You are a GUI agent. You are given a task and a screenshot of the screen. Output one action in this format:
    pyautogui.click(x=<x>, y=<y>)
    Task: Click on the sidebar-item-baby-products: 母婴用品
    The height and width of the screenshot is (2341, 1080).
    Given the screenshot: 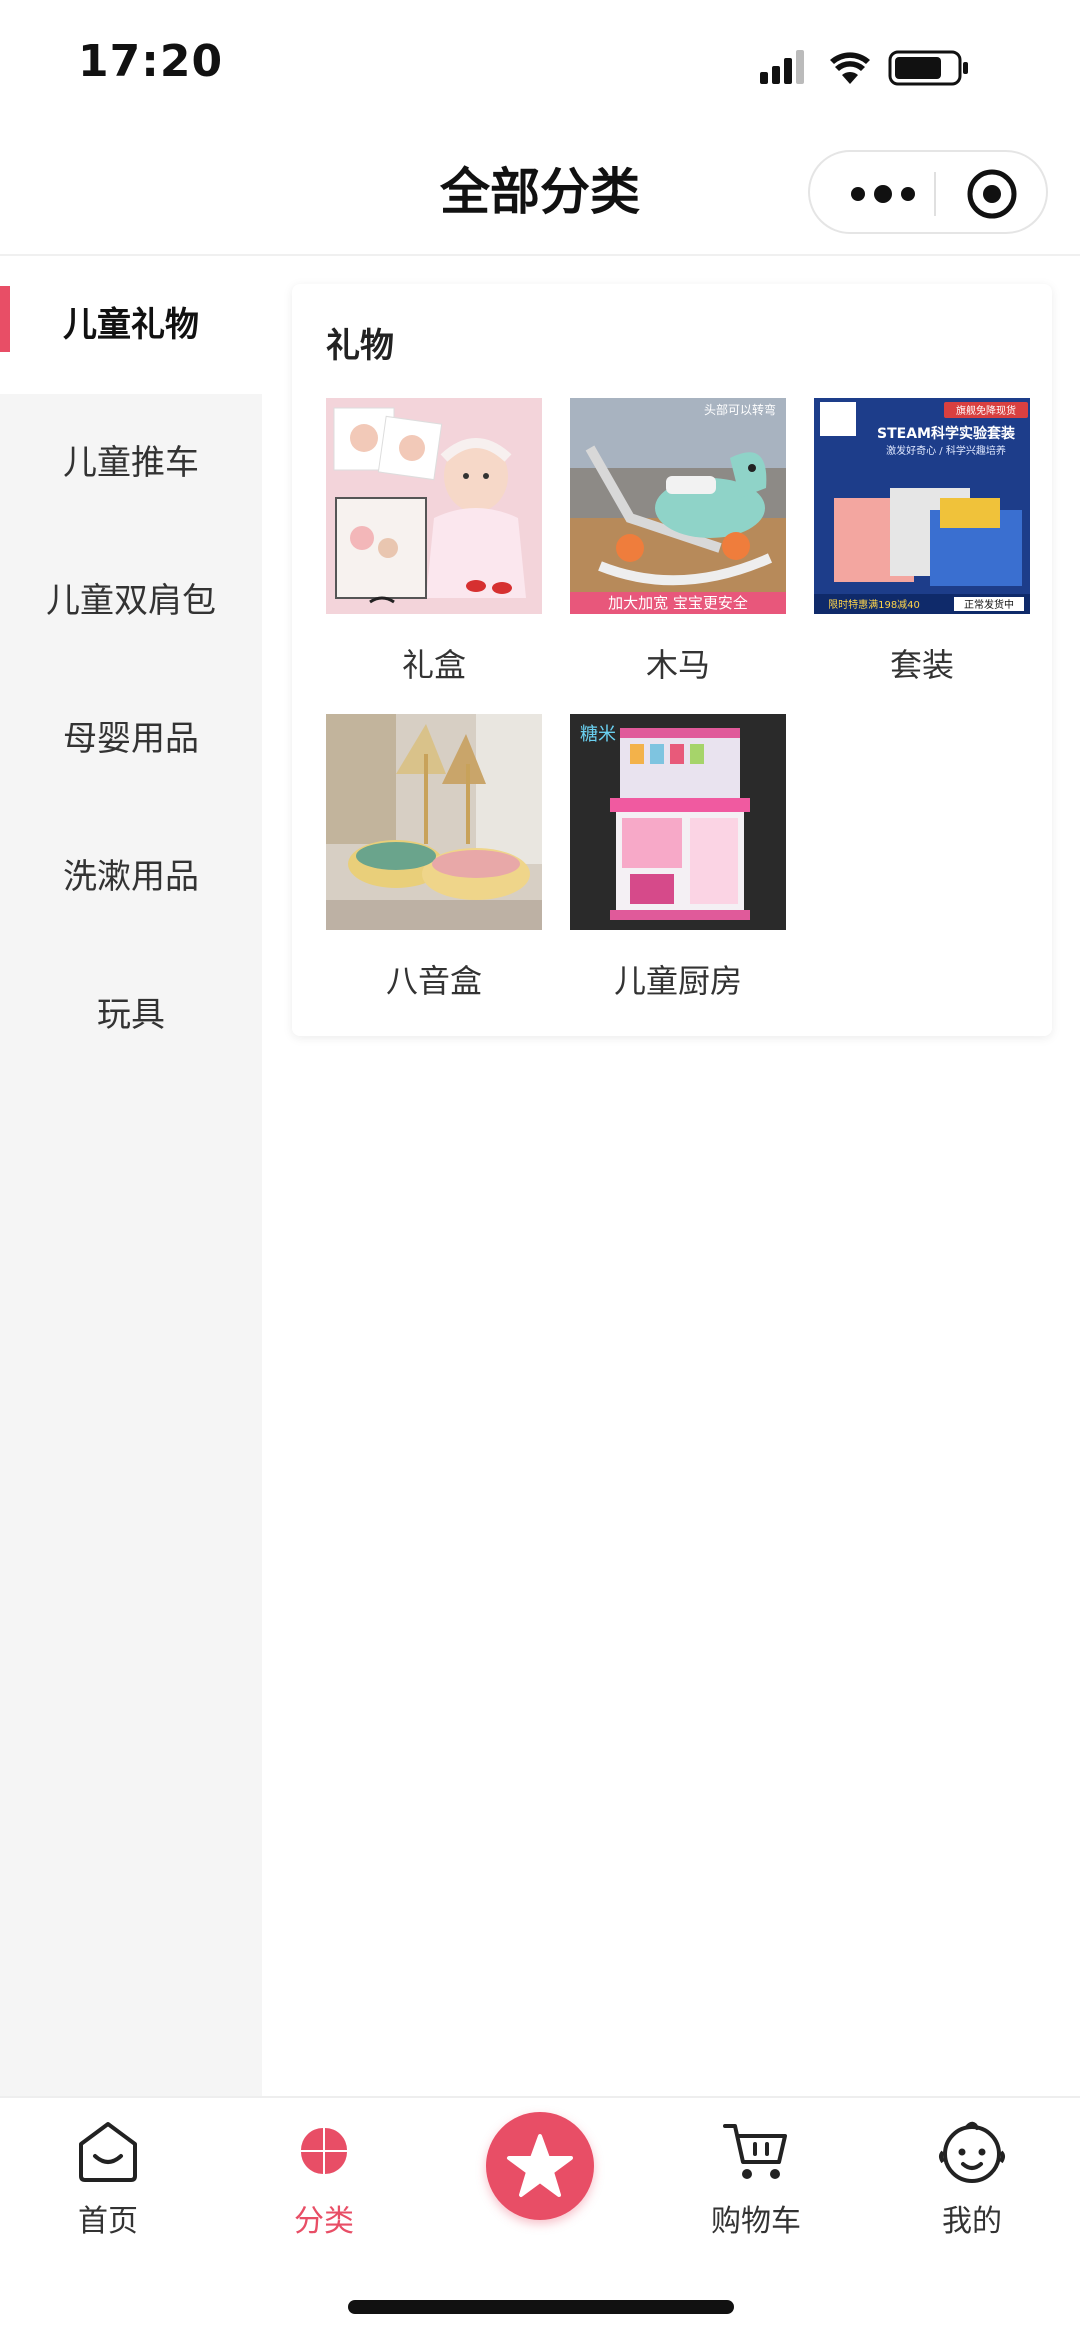 What is the action you would take?
    pyautogui.click(x=131, y=739)
    